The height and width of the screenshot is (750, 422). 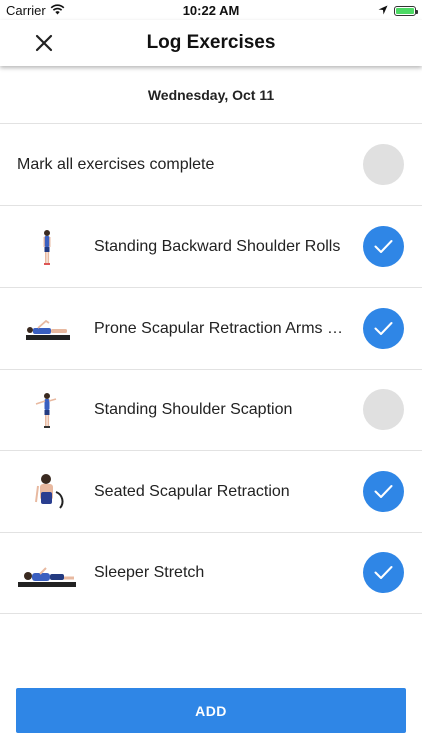 I want to click on status-time: 10:22 AM, so click(x=211, y=10).